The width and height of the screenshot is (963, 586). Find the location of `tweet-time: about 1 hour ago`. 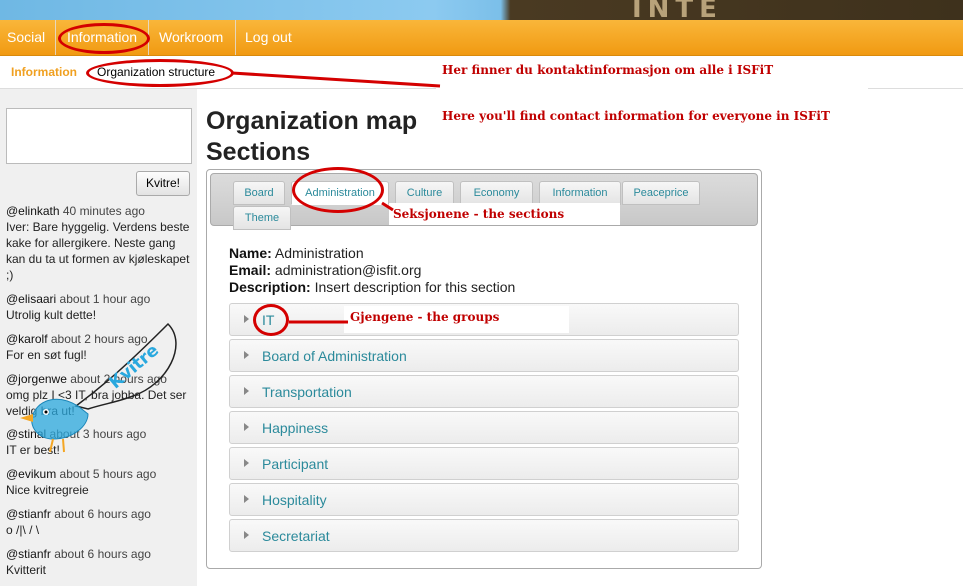

tweet-time: about 1 hour ago is located at coordinates (103, 299).